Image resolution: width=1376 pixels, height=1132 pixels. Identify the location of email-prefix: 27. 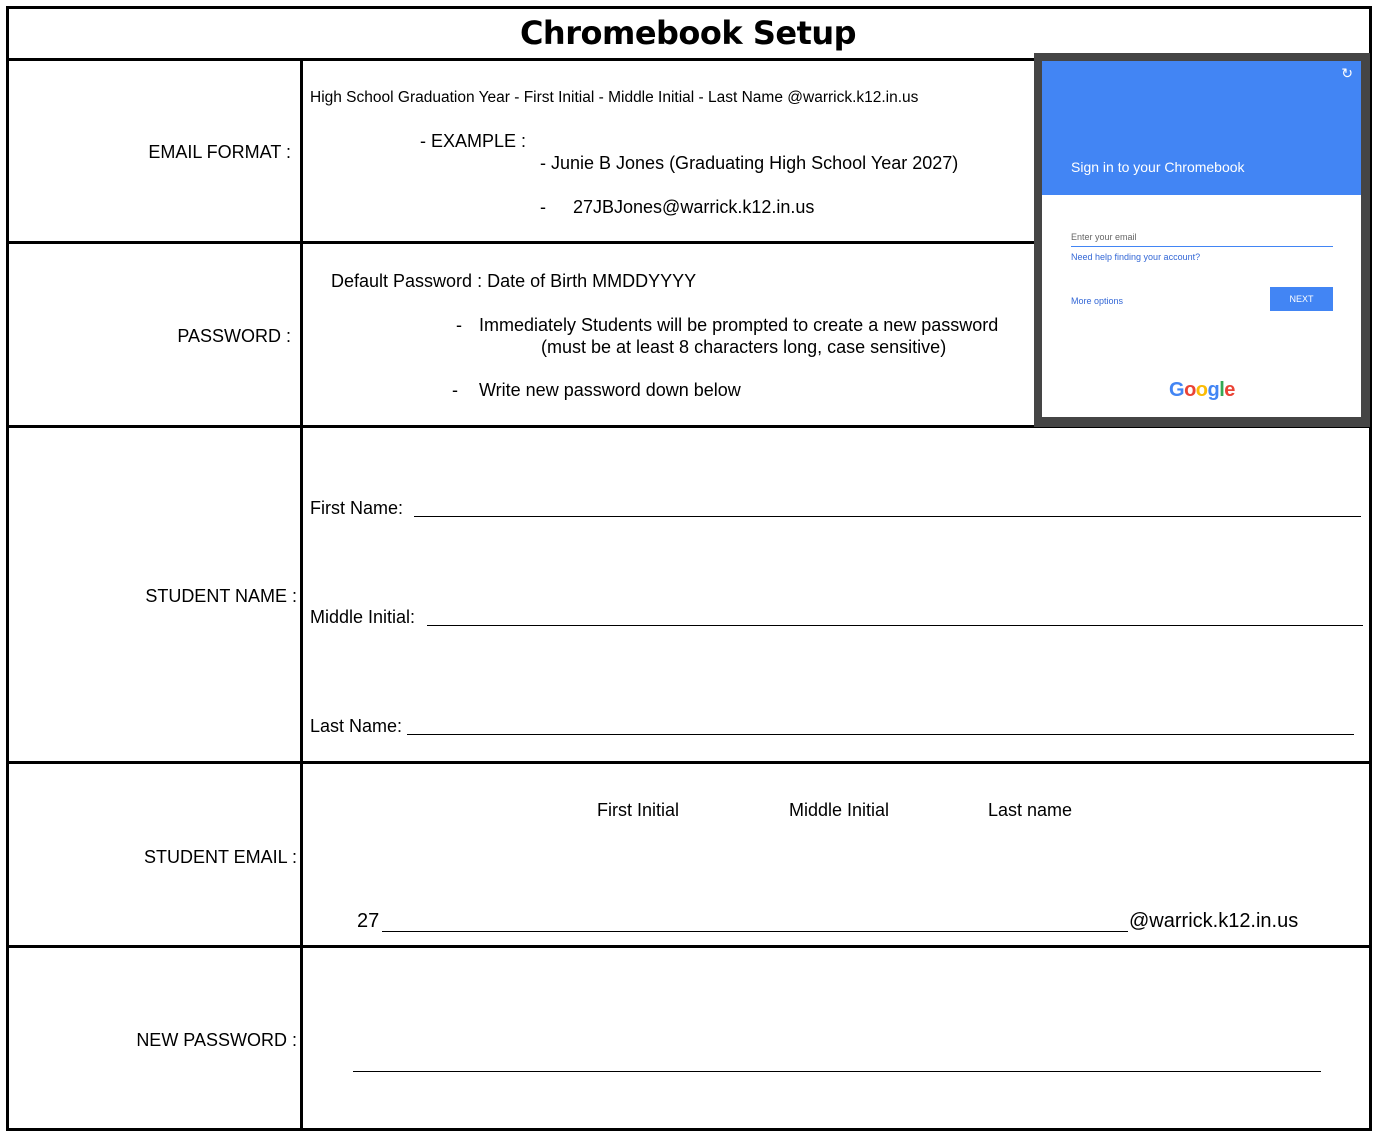
(368, 921).